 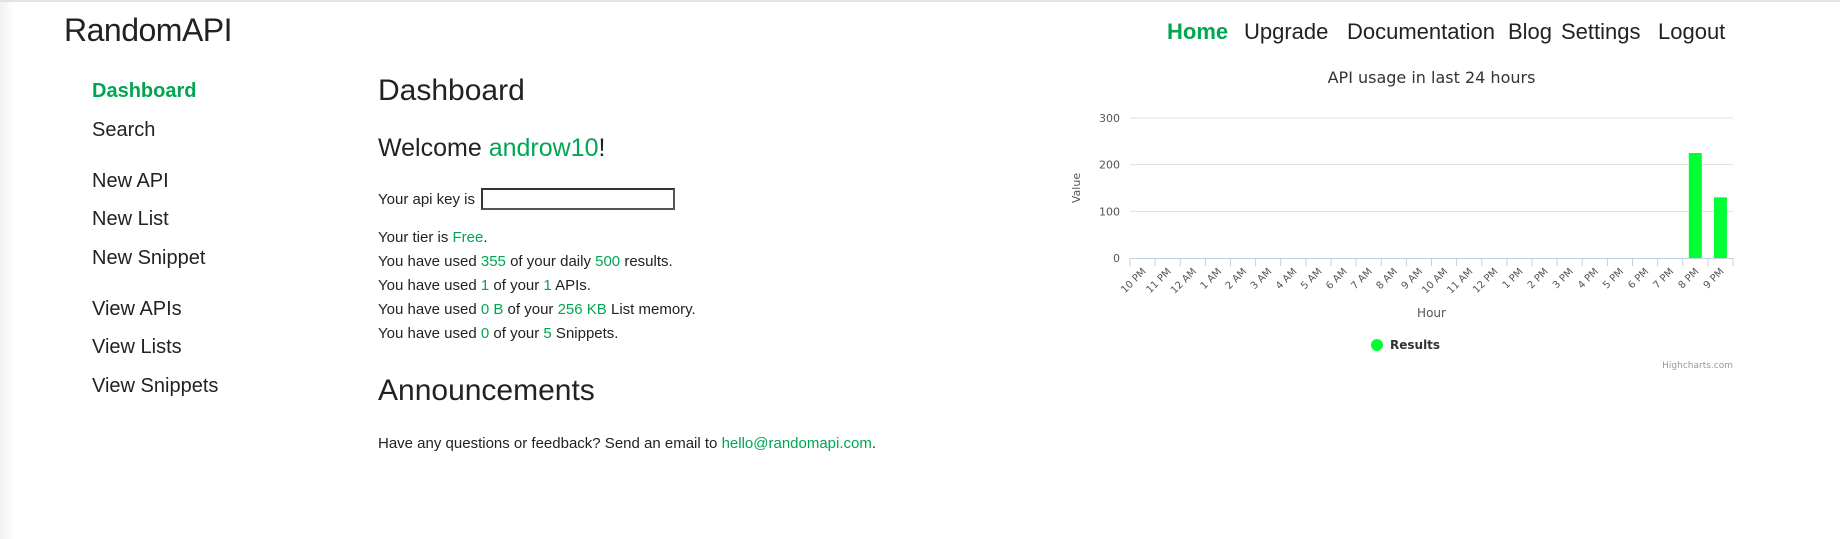 I want to click on nav-blog: Blog, so click(x=1530, y=32).